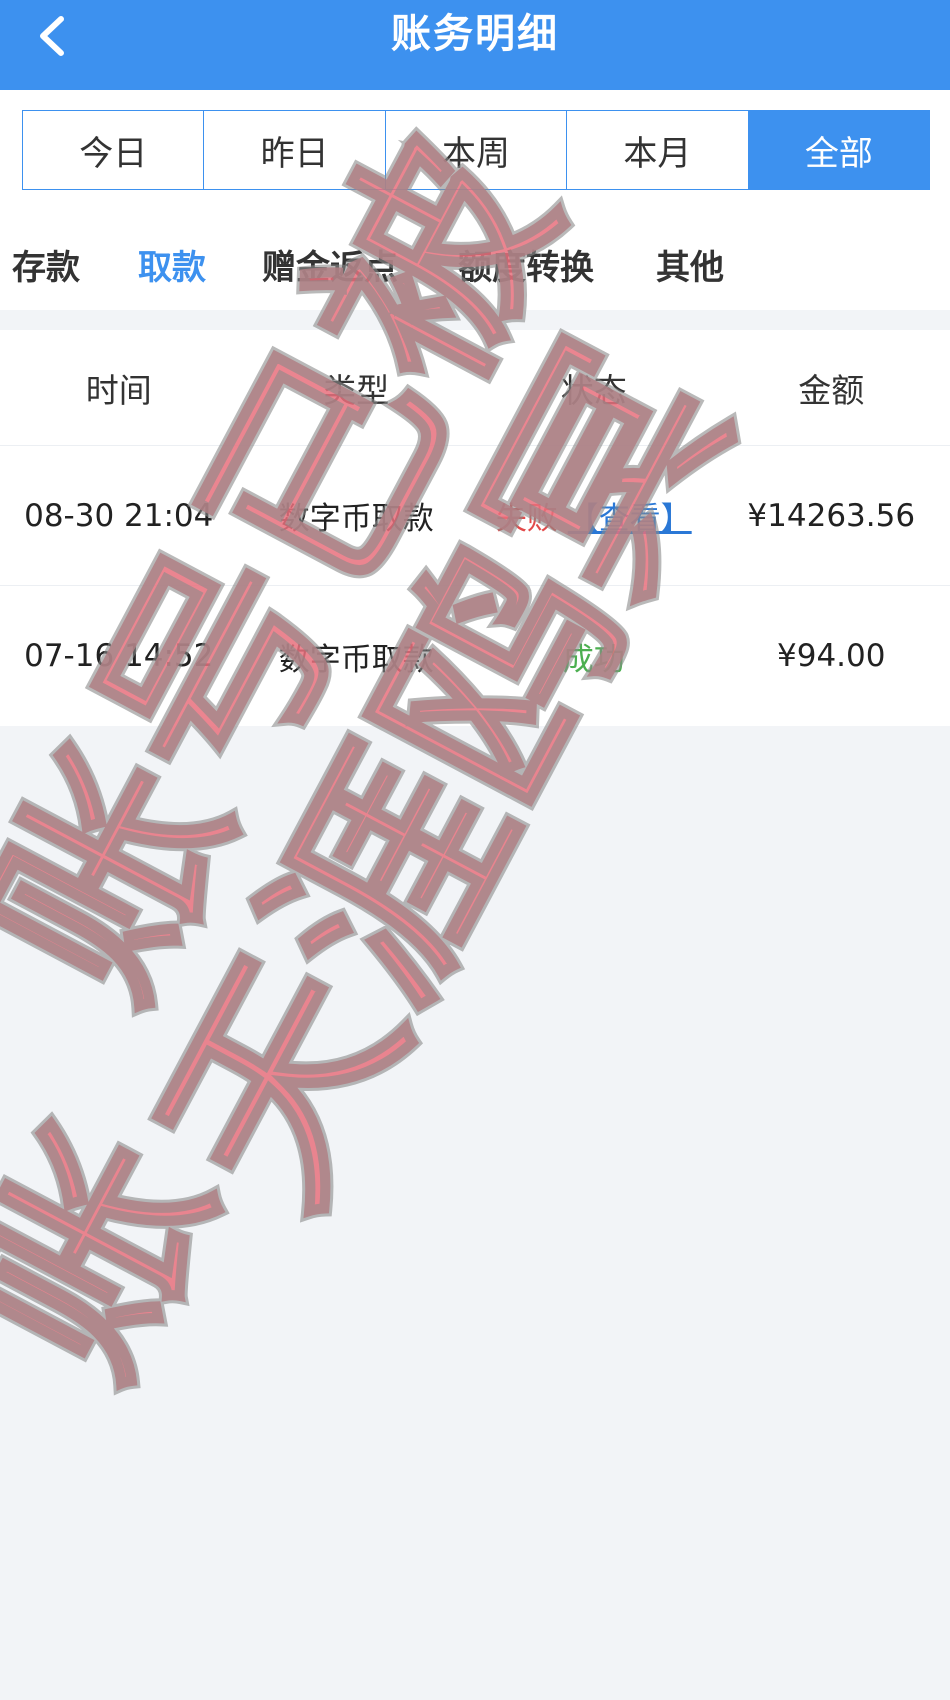  I want to click on tab-this-week: 本周, so click(476, 150).